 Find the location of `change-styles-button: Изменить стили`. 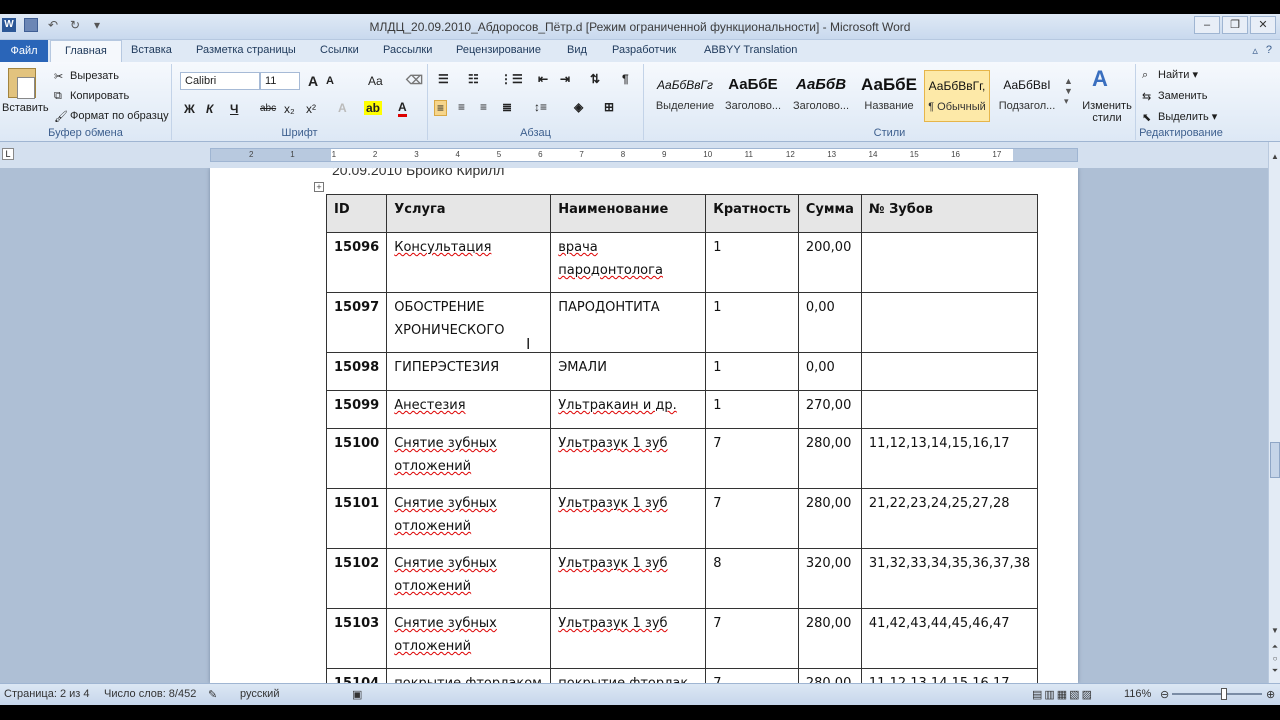

change-styles-button: Изменить стили is located at coordinates (1107, 112).